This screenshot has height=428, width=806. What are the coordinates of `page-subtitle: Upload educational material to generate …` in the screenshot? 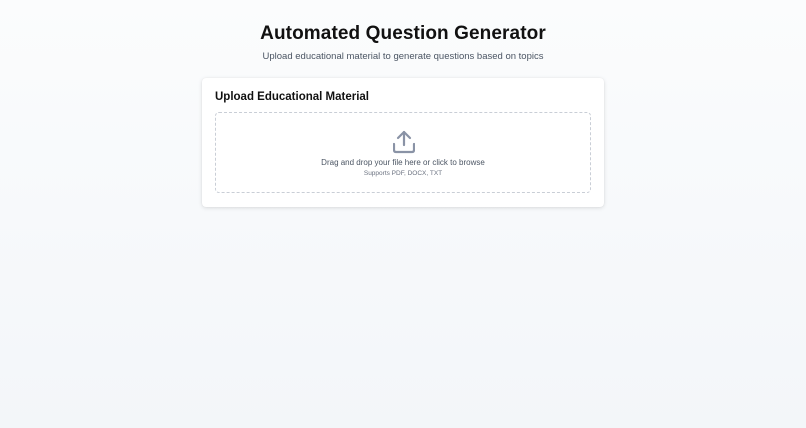 It's located at (403, 56).